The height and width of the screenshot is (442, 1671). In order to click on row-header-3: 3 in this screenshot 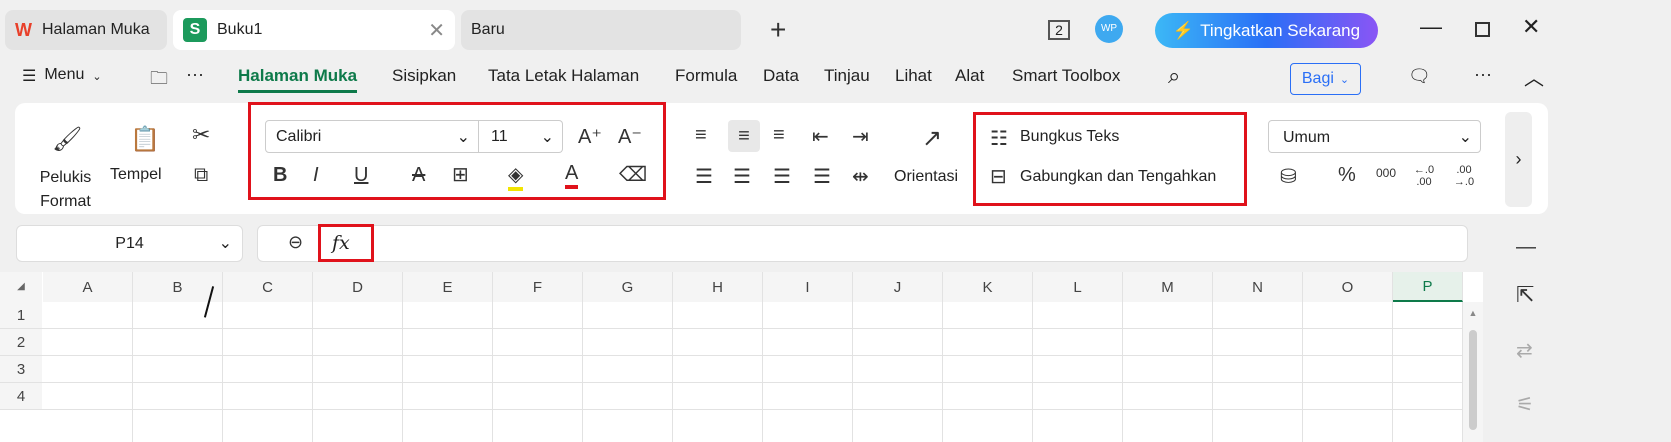, I will do `click(21, 369)`.